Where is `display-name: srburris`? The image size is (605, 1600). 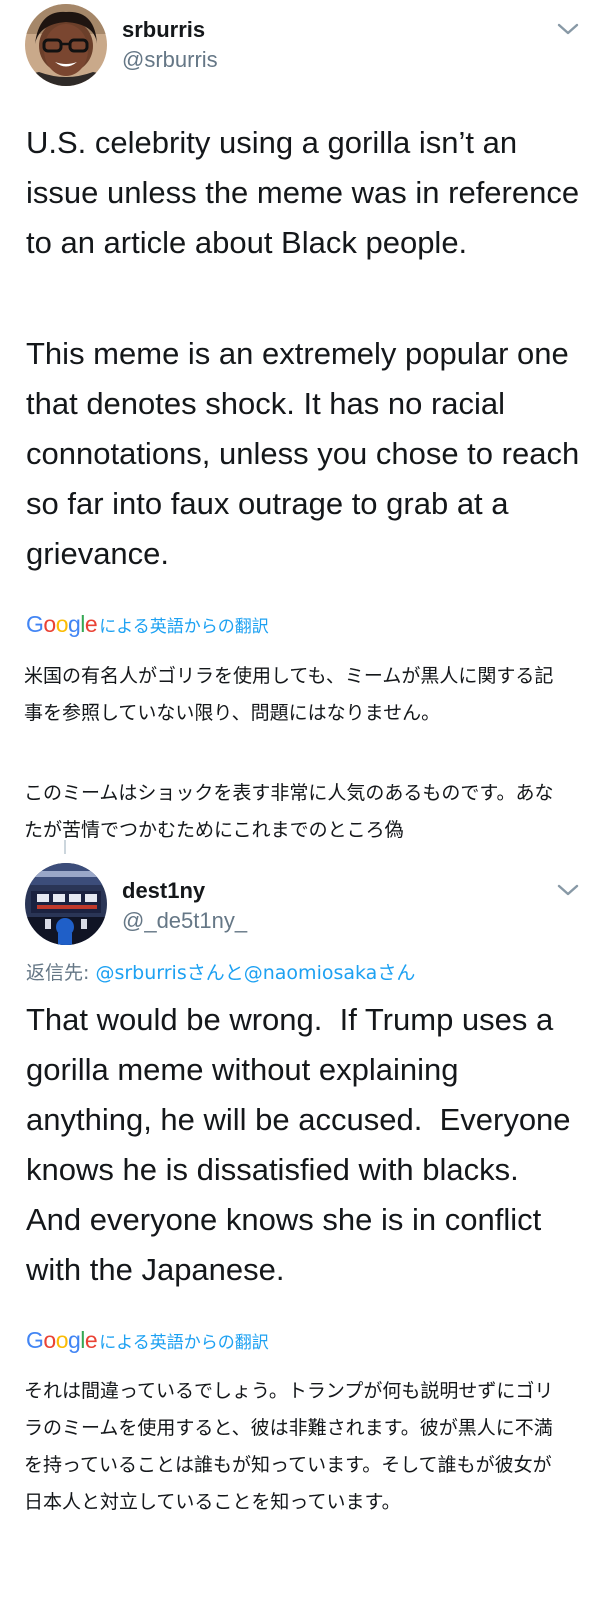 display-name: srburris is located at coordinates (163, 30).